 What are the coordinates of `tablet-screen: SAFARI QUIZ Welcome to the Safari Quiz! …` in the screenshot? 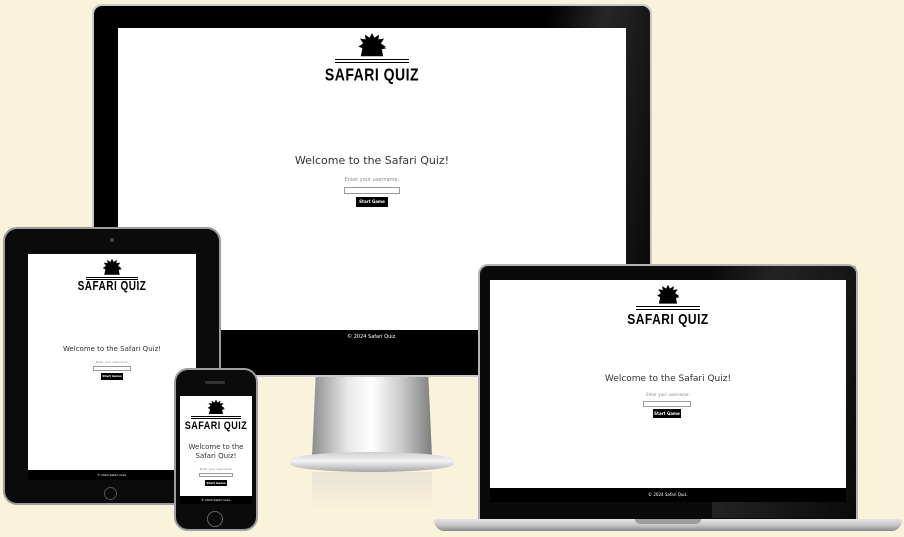 It's located at (112, 367).